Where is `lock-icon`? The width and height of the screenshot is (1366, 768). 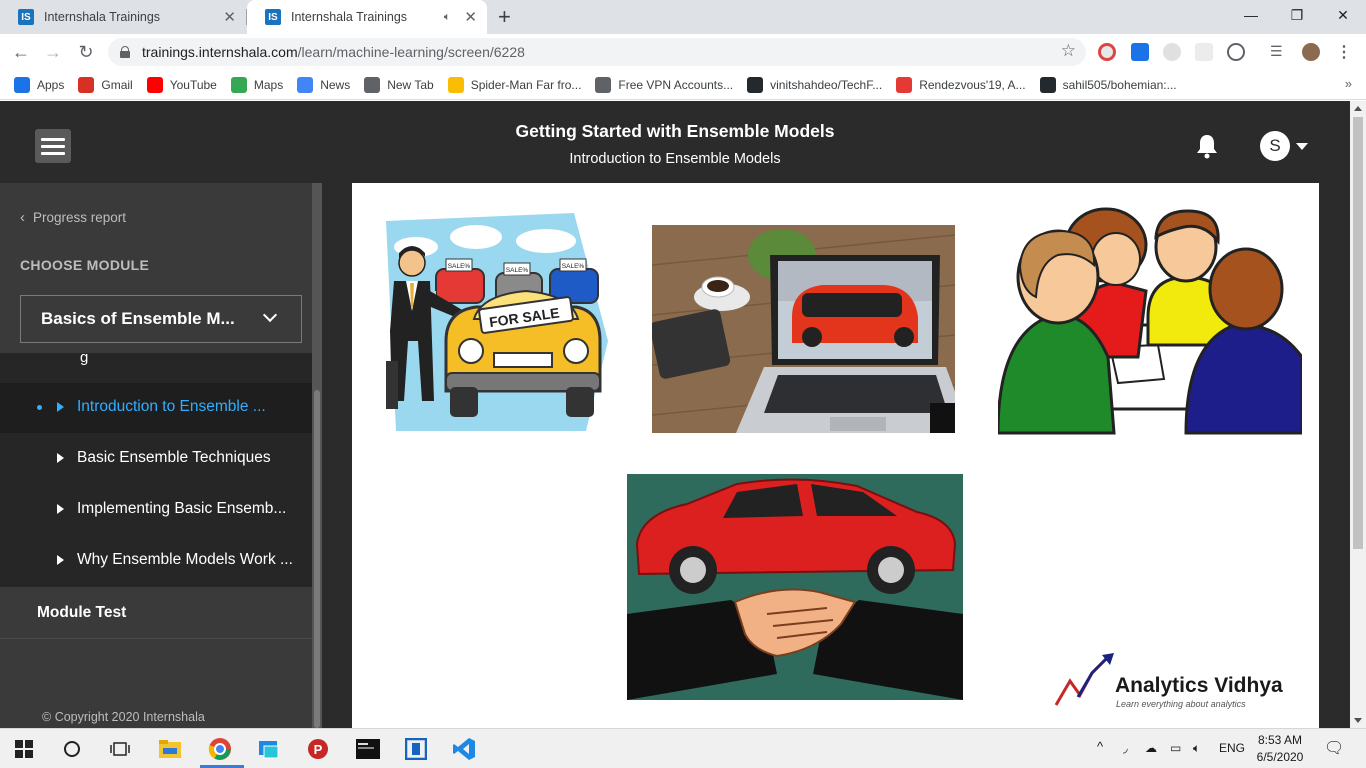
lock-icon is located at coordinates (125, 52).